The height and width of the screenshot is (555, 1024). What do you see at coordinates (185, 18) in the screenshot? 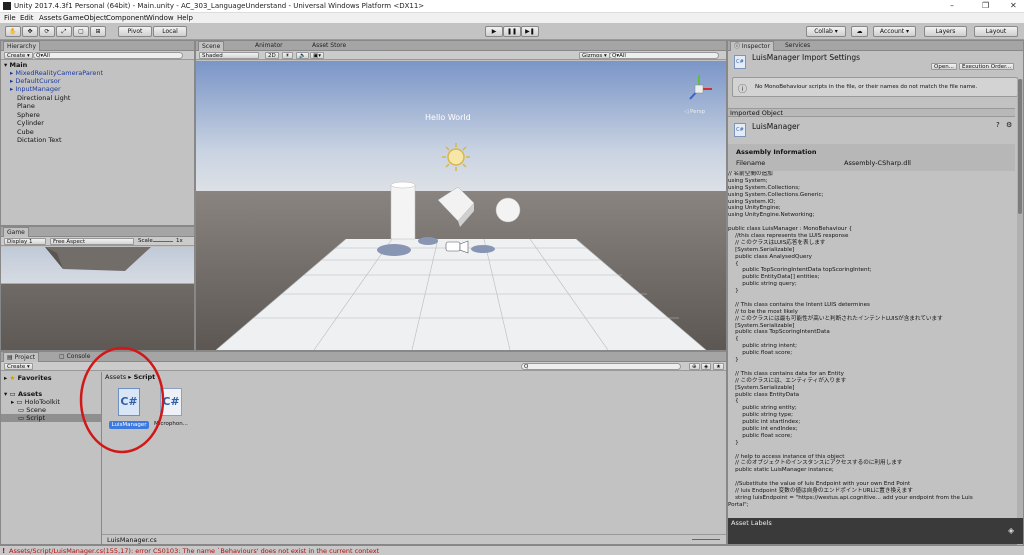
I see `menu-help: Help` at bounding box center [185, 18].